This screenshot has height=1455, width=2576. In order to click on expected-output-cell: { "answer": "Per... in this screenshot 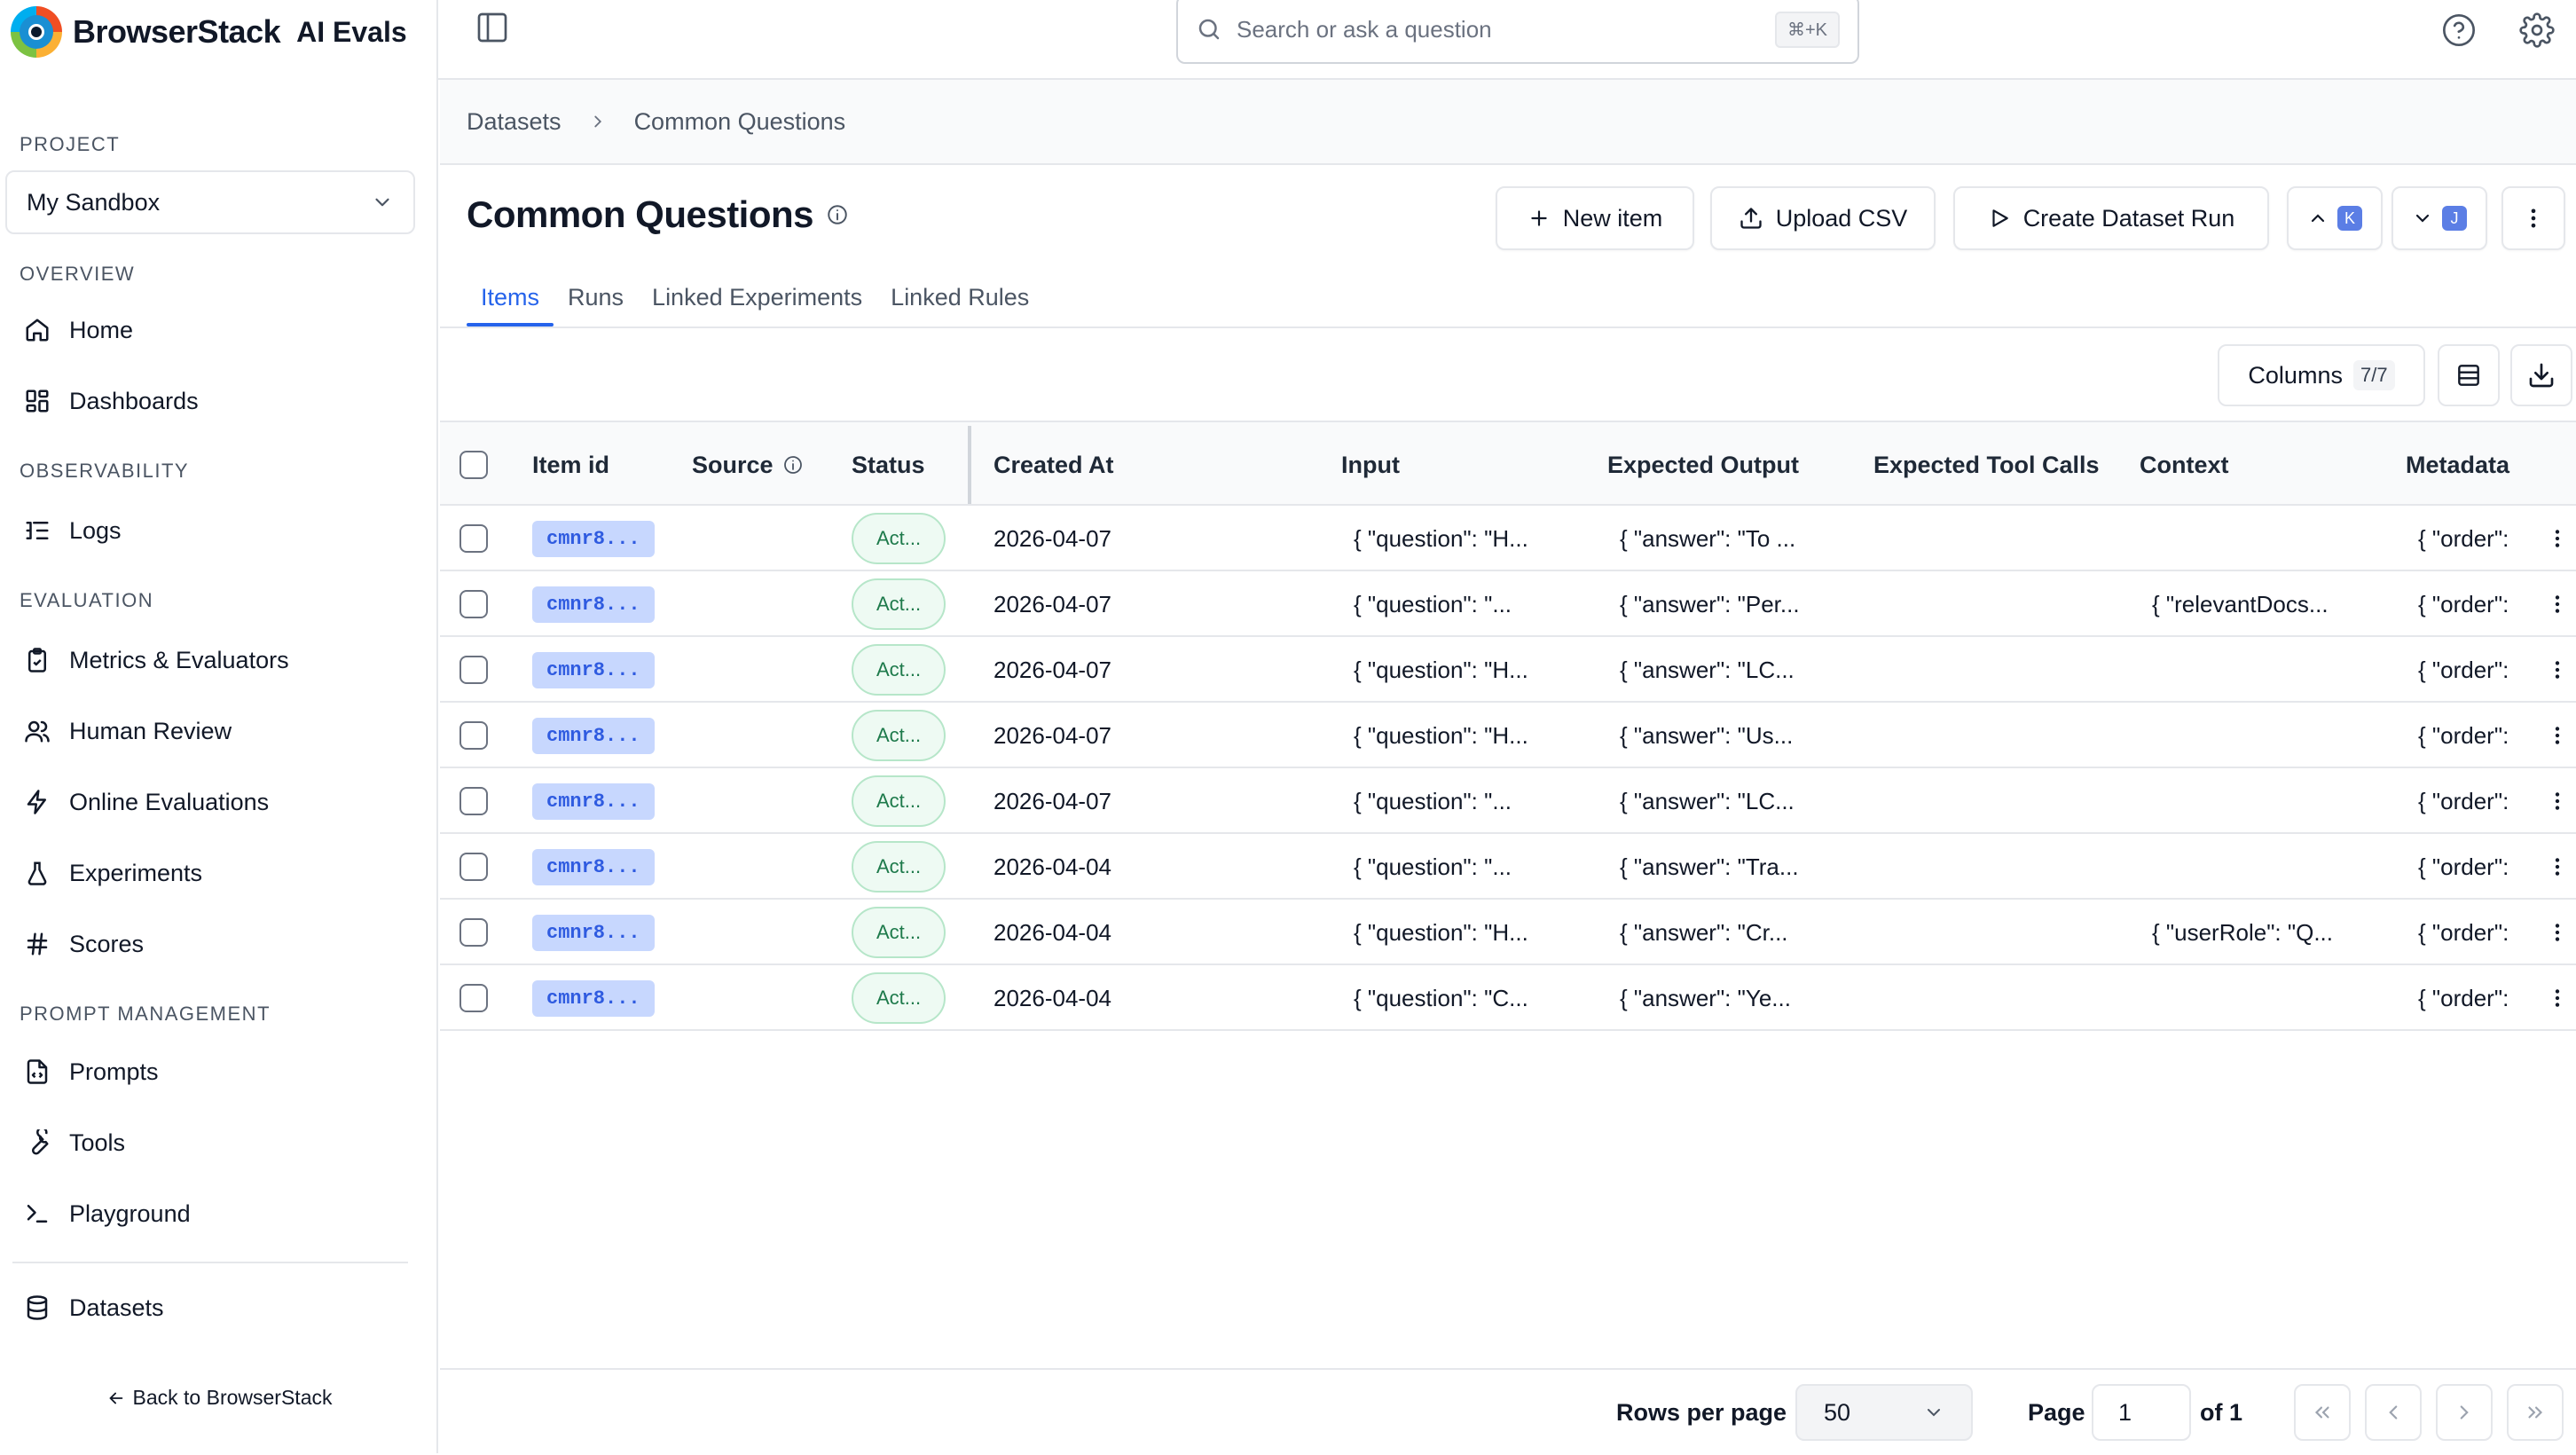, I will do `click(1744, 604)`.